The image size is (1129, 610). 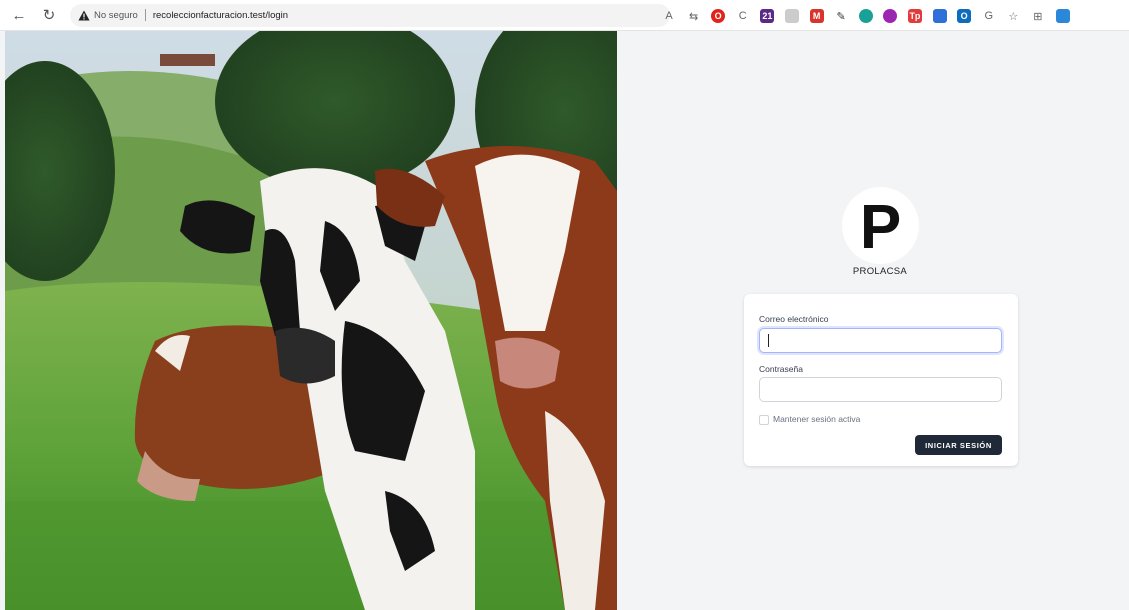 I want to click on extension-ring-icon: G, so click(x=989, y=16).